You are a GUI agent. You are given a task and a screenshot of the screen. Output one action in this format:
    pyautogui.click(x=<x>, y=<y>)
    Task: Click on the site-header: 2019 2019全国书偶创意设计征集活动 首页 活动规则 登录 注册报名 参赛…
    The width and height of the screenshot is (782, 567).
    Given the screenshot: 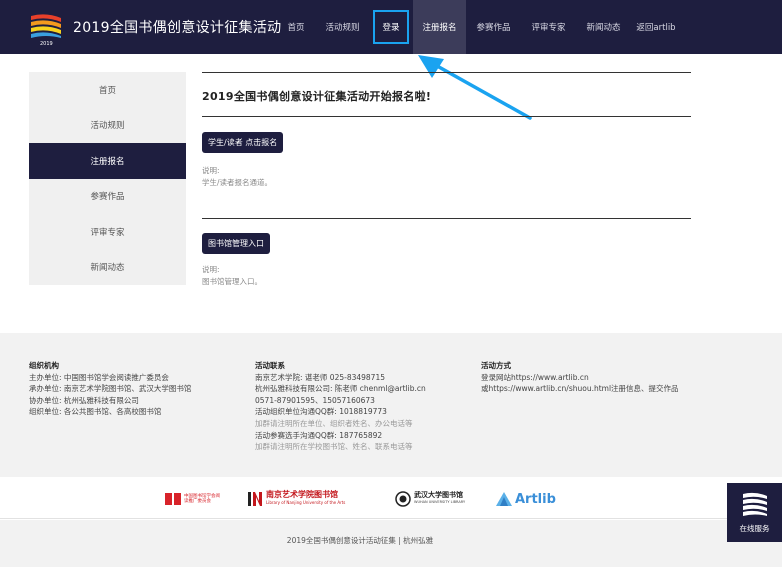 What is the action you would take?
    pyautogui.click(x=391, y=27)
    